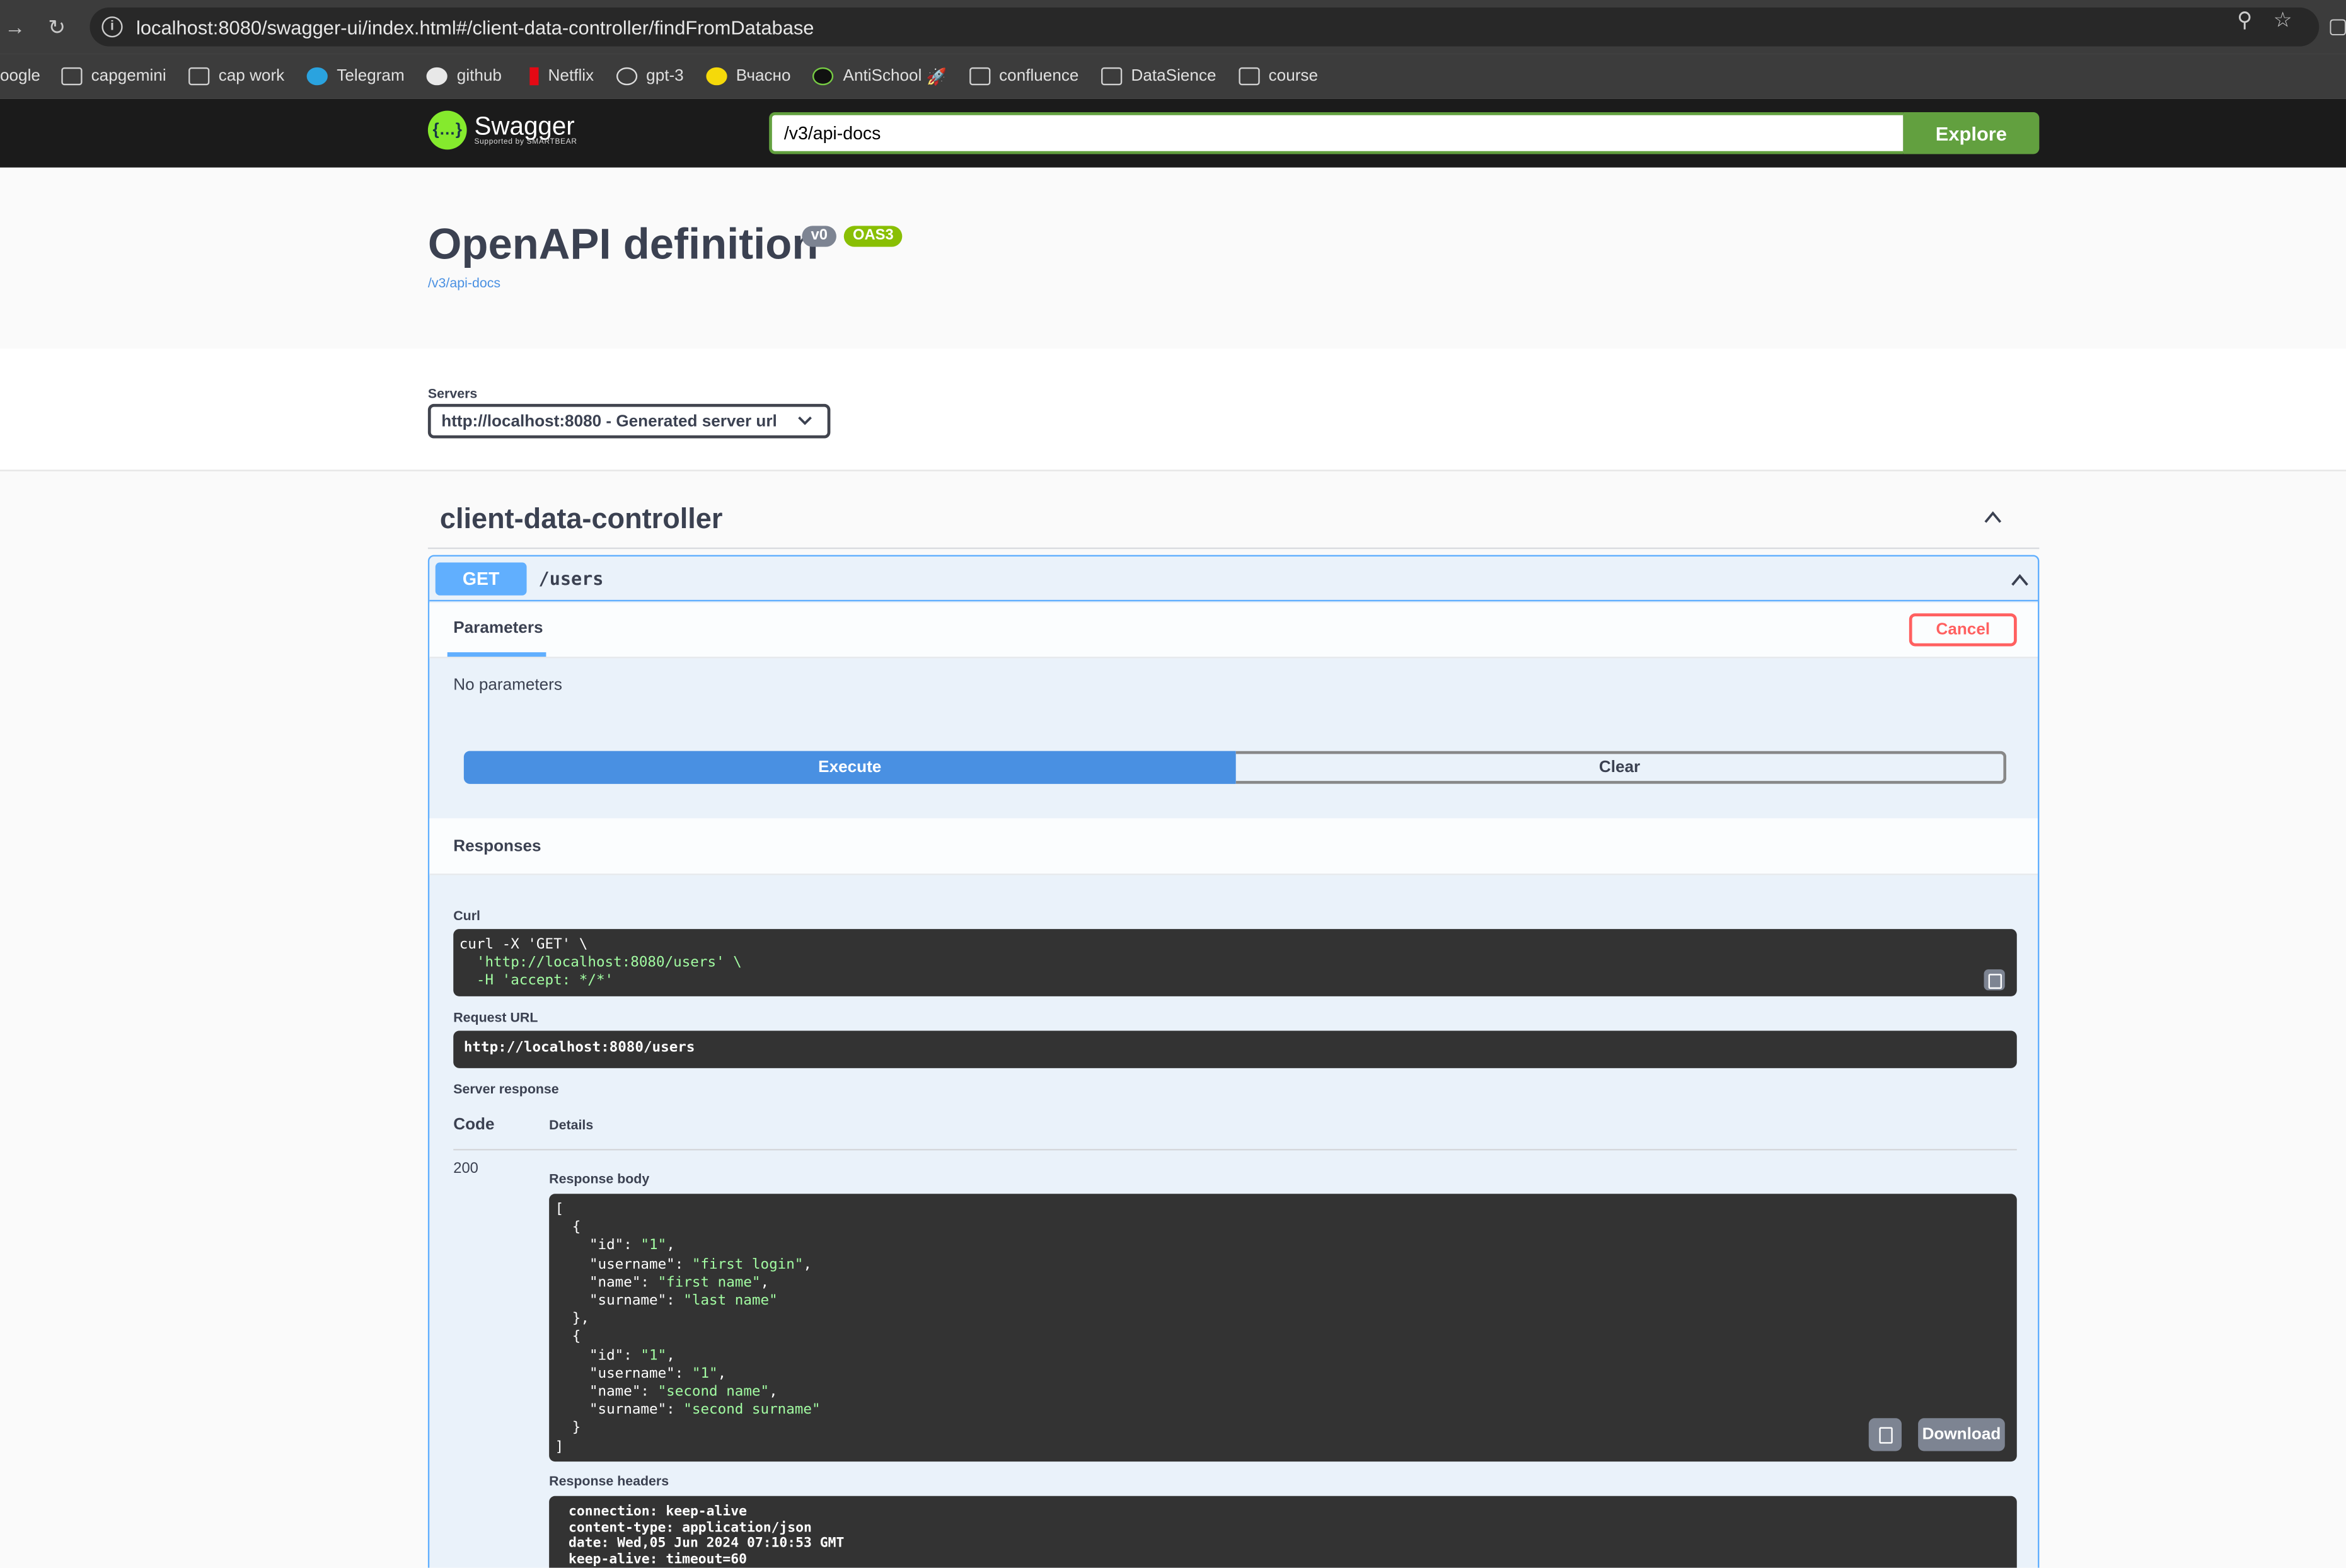 This screenshot has width=2346, height=1568. I want to click on response-header-line: keep-alive: timeout=60, so click(658, 1560).